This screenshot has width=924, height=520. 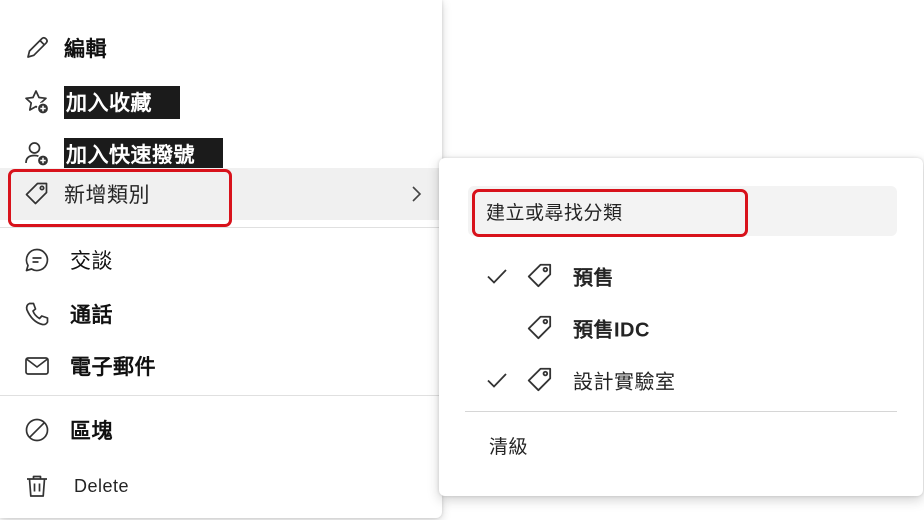 What do you see at coordinates (221, 194) in the screenshot?
I see `menu-item-add-category: 新增類別` at bounding box center [221, 194].